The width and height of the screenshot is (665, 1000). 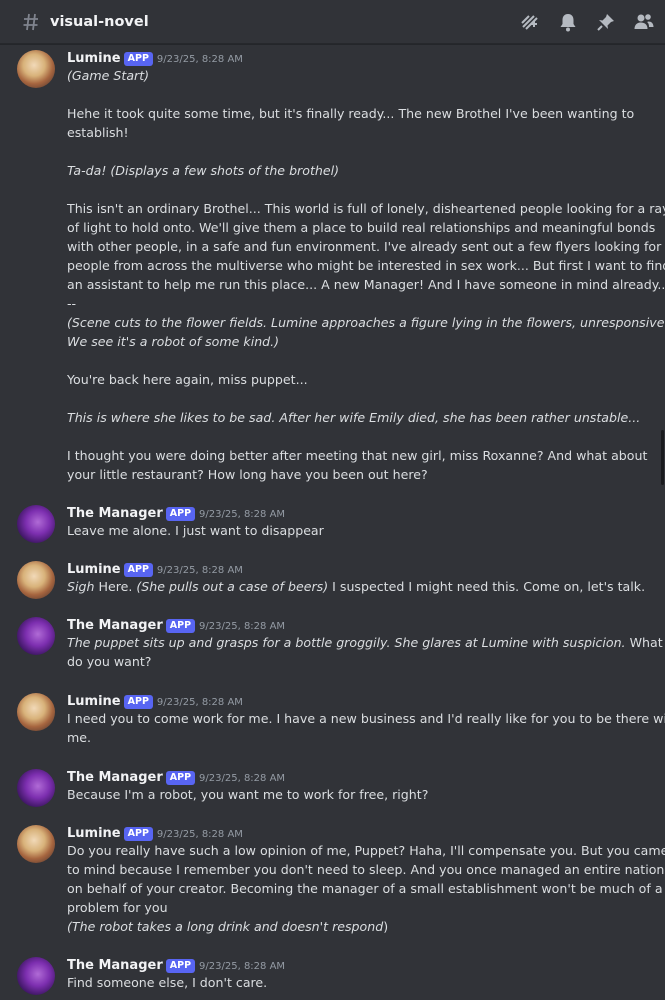 I want to click on channel-name: visual-novel, so click(x=99, y=21).